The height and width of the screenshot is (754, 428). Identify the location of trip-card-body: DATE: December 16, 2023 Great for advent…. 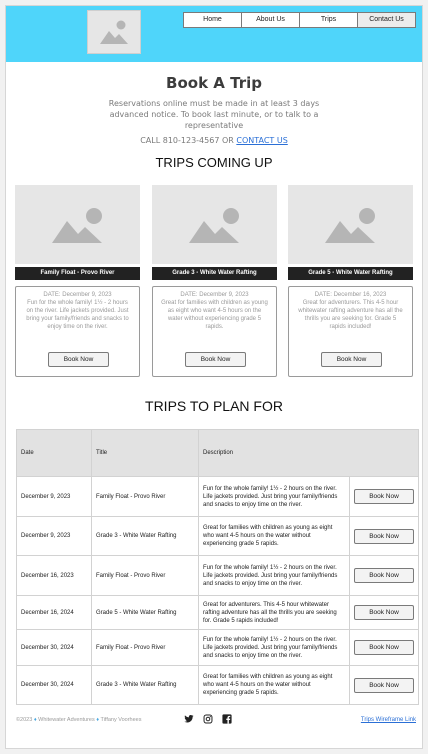
(350, 331).